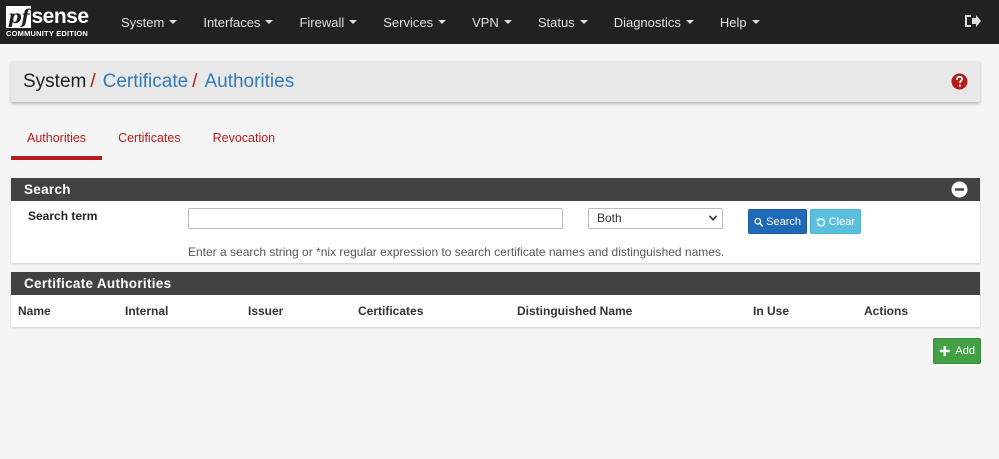  I want to click on menu-help: Help, so click(740, 22).